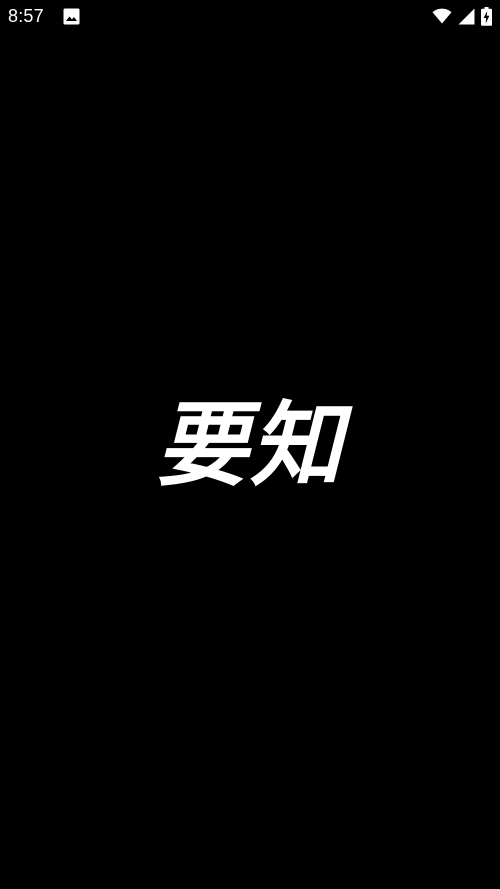 This screenshot has width=500, height=889. What do you see at coordinates (442, 16) in the screenshot?
I see `wifi-icon` at bounding box center [442, 16].